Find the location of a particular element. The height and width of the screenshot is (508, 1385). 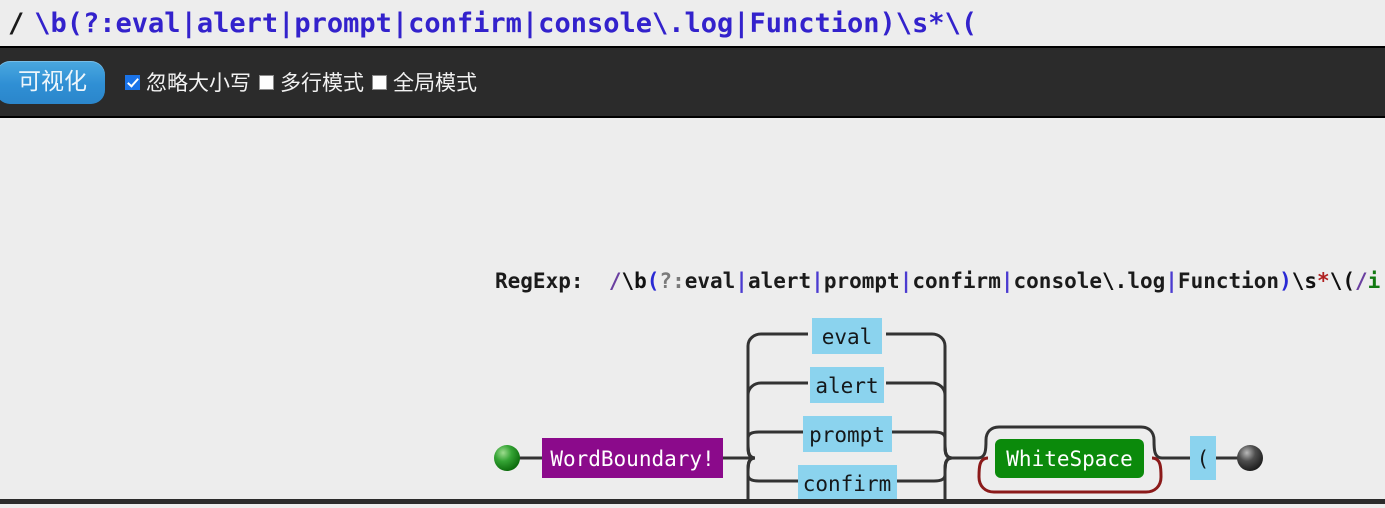

node-alt-confirm: confirm is located at coordinates (847, 483).